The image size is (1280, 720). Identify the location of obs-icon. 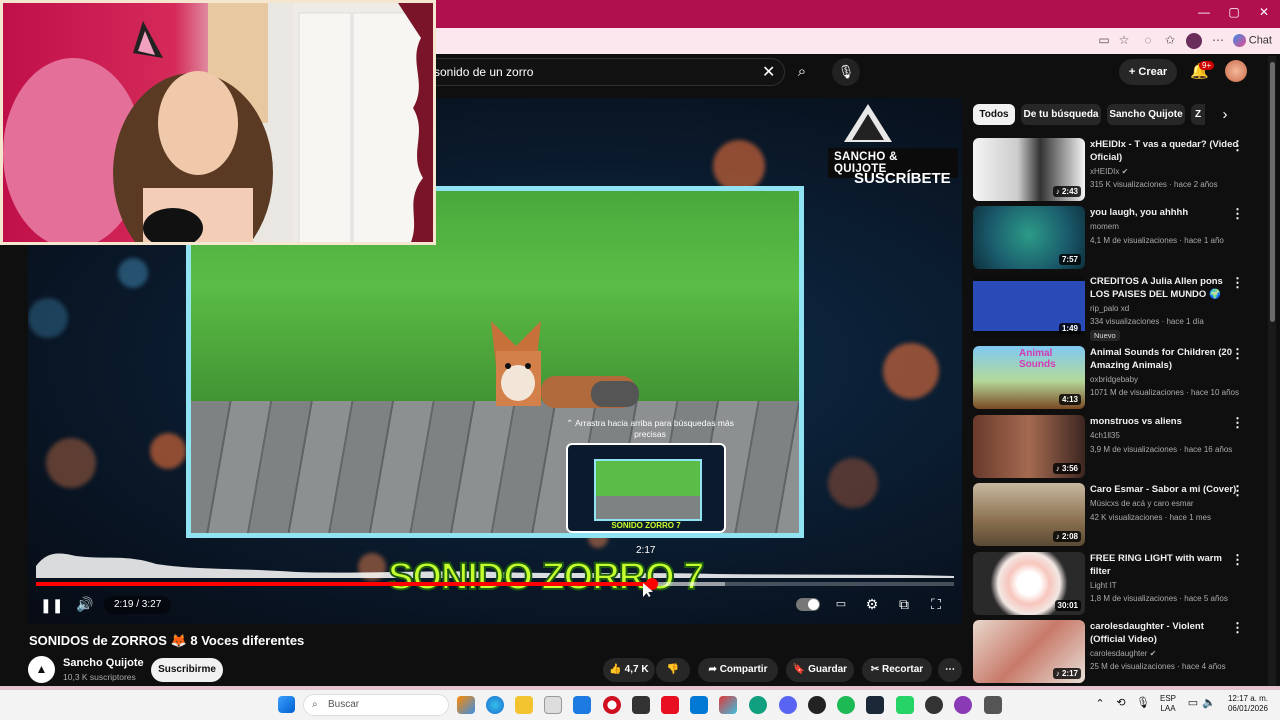
(934, 705).